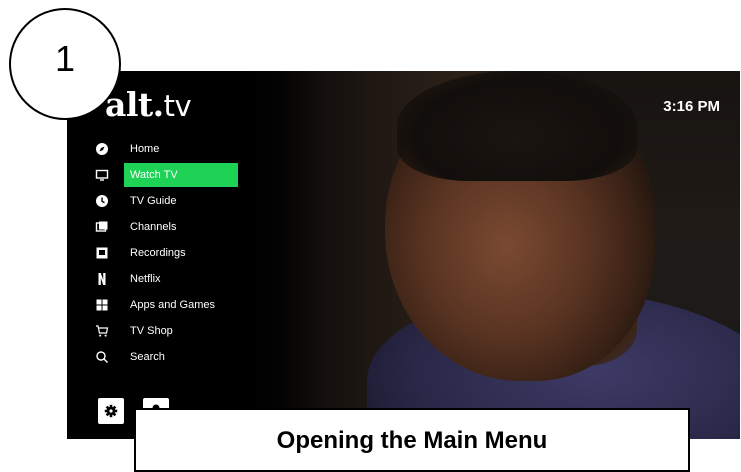  I want to click on caption-box: Opening the Main Menu, so click(412, 440).